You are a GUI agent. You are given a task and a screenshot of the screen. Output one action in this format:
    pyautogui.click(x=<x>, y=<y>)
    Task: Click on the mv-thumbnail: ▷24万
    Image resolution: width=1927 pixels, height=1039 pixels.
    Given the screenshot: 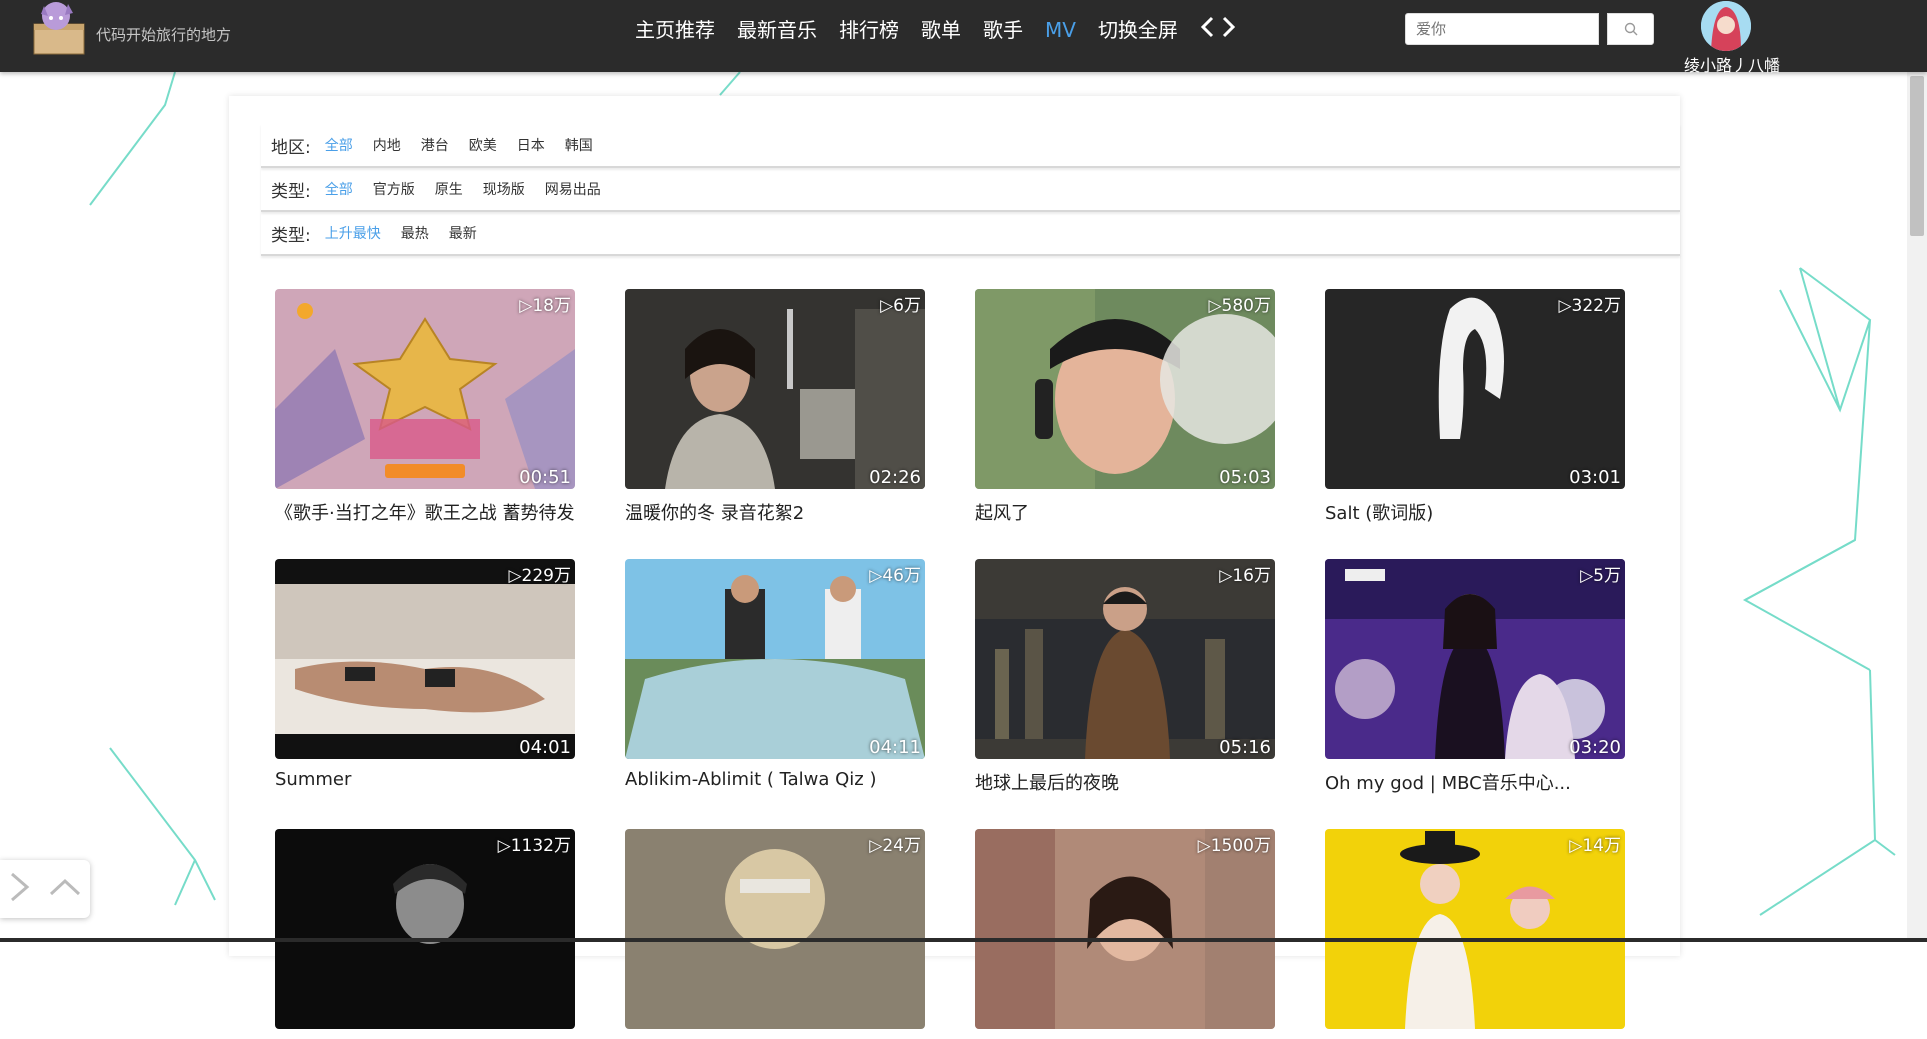 What is the action you would take?
    pyautogui.click(x=775, y=929)
    